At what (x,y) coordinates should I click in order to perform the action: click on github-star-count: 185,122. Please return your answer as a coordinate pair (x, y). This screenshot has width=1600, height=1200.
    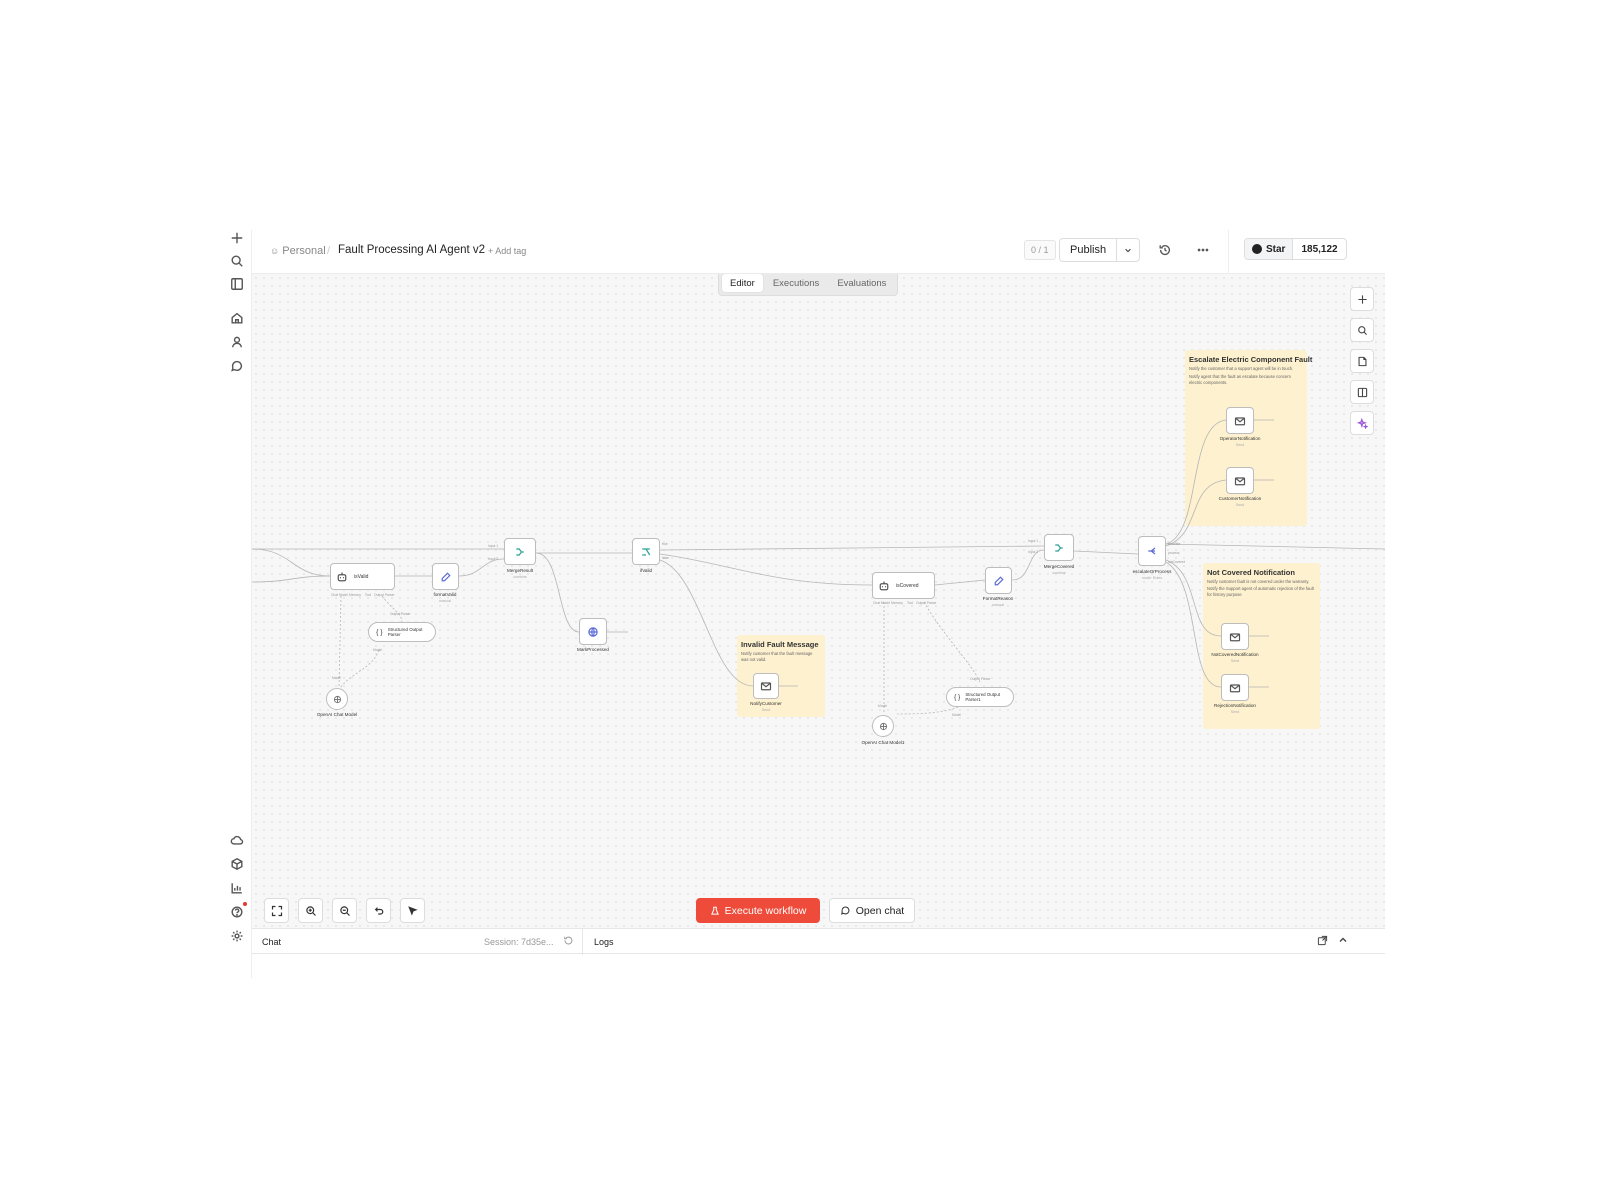
    Looking at the image, I should click on (1319, 249).